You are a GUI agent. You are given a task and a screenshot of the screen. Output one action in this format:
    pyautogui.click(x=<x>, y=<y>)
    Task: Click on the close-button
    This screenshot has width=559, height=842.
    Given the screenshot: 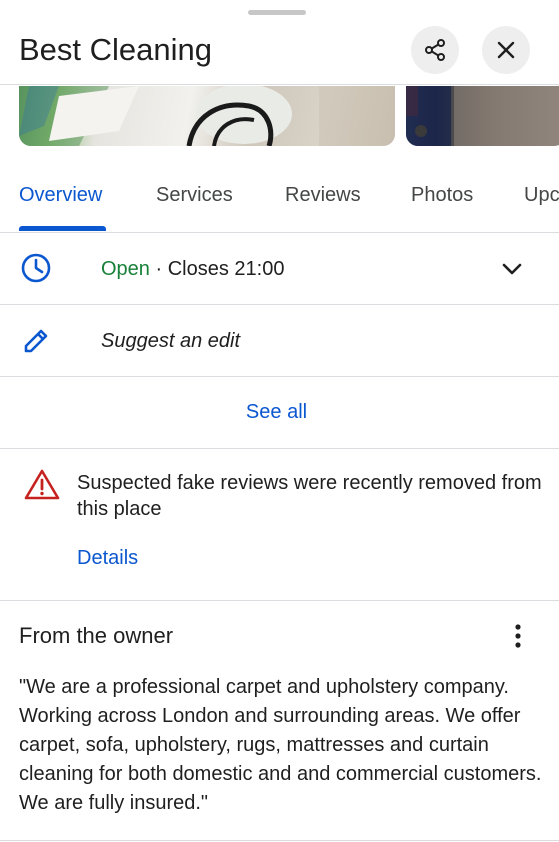 What is the action you would take?
    pyautogui.click(x=506, y=50)
    